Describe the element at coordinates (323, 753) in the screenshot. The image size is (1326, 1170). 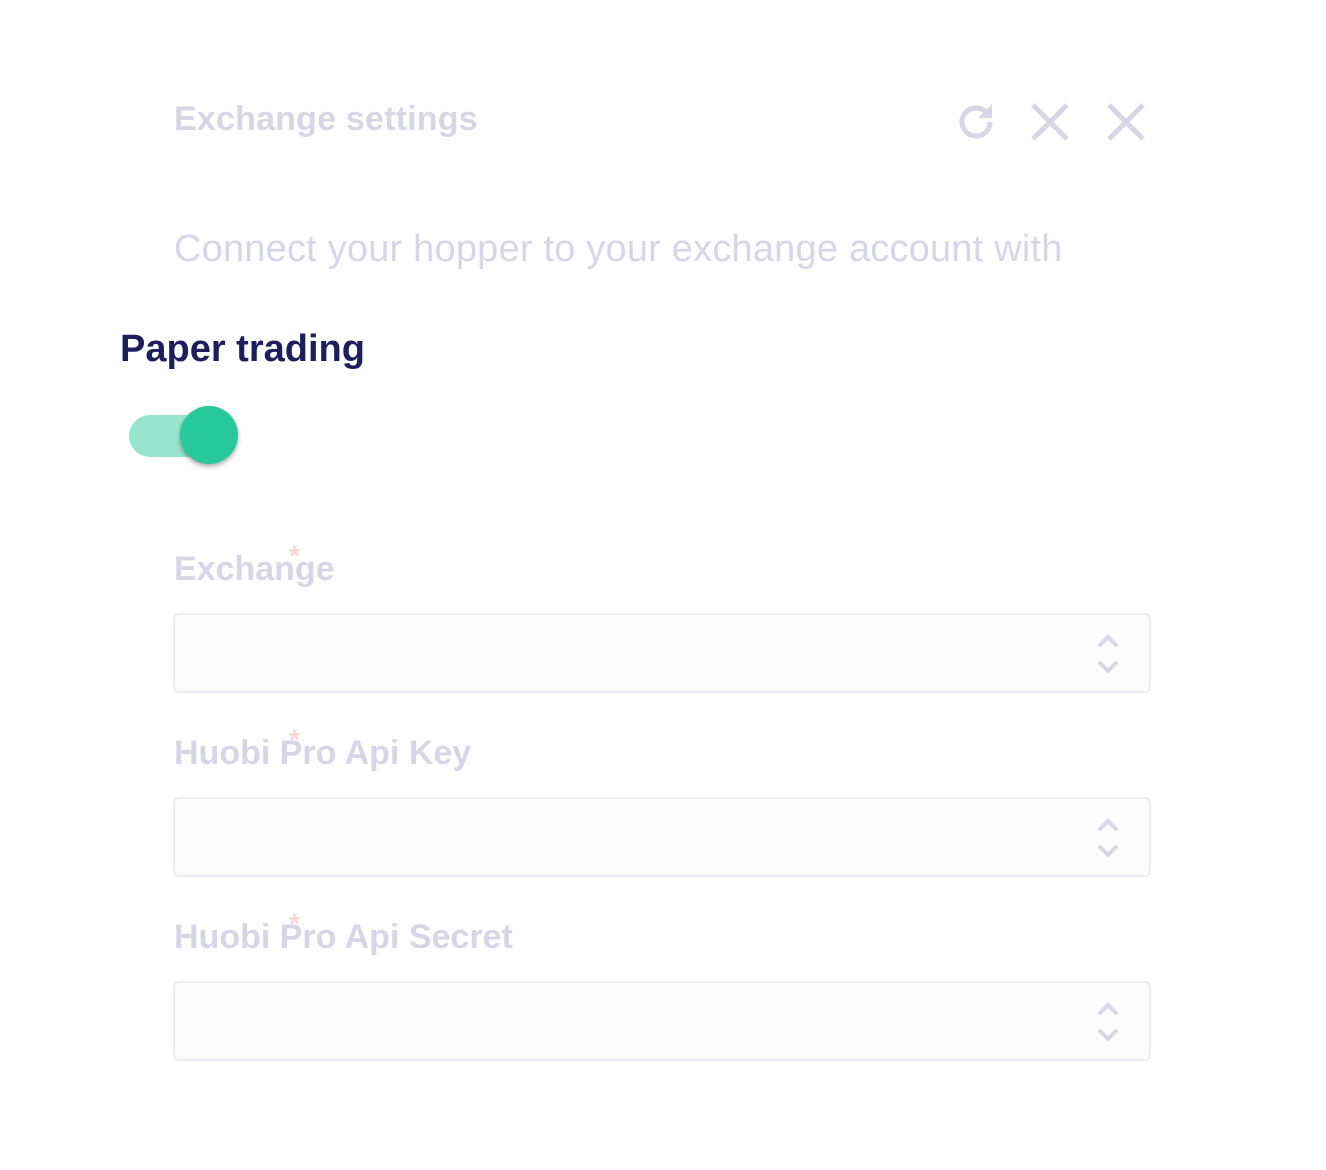
I see `api-key-label: Huobi Pro Api Key` at that location.